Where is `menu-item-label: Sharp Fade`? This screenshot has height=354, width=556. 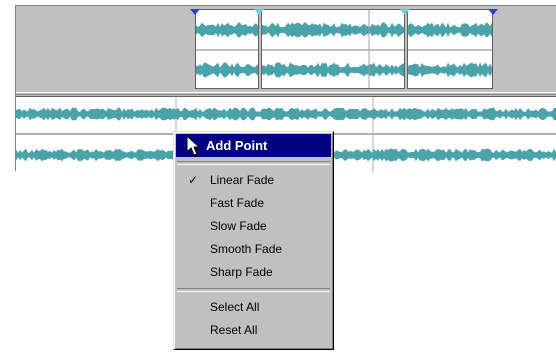
menu-item-label: Sharp Fade is located at coordinates (241, 272).